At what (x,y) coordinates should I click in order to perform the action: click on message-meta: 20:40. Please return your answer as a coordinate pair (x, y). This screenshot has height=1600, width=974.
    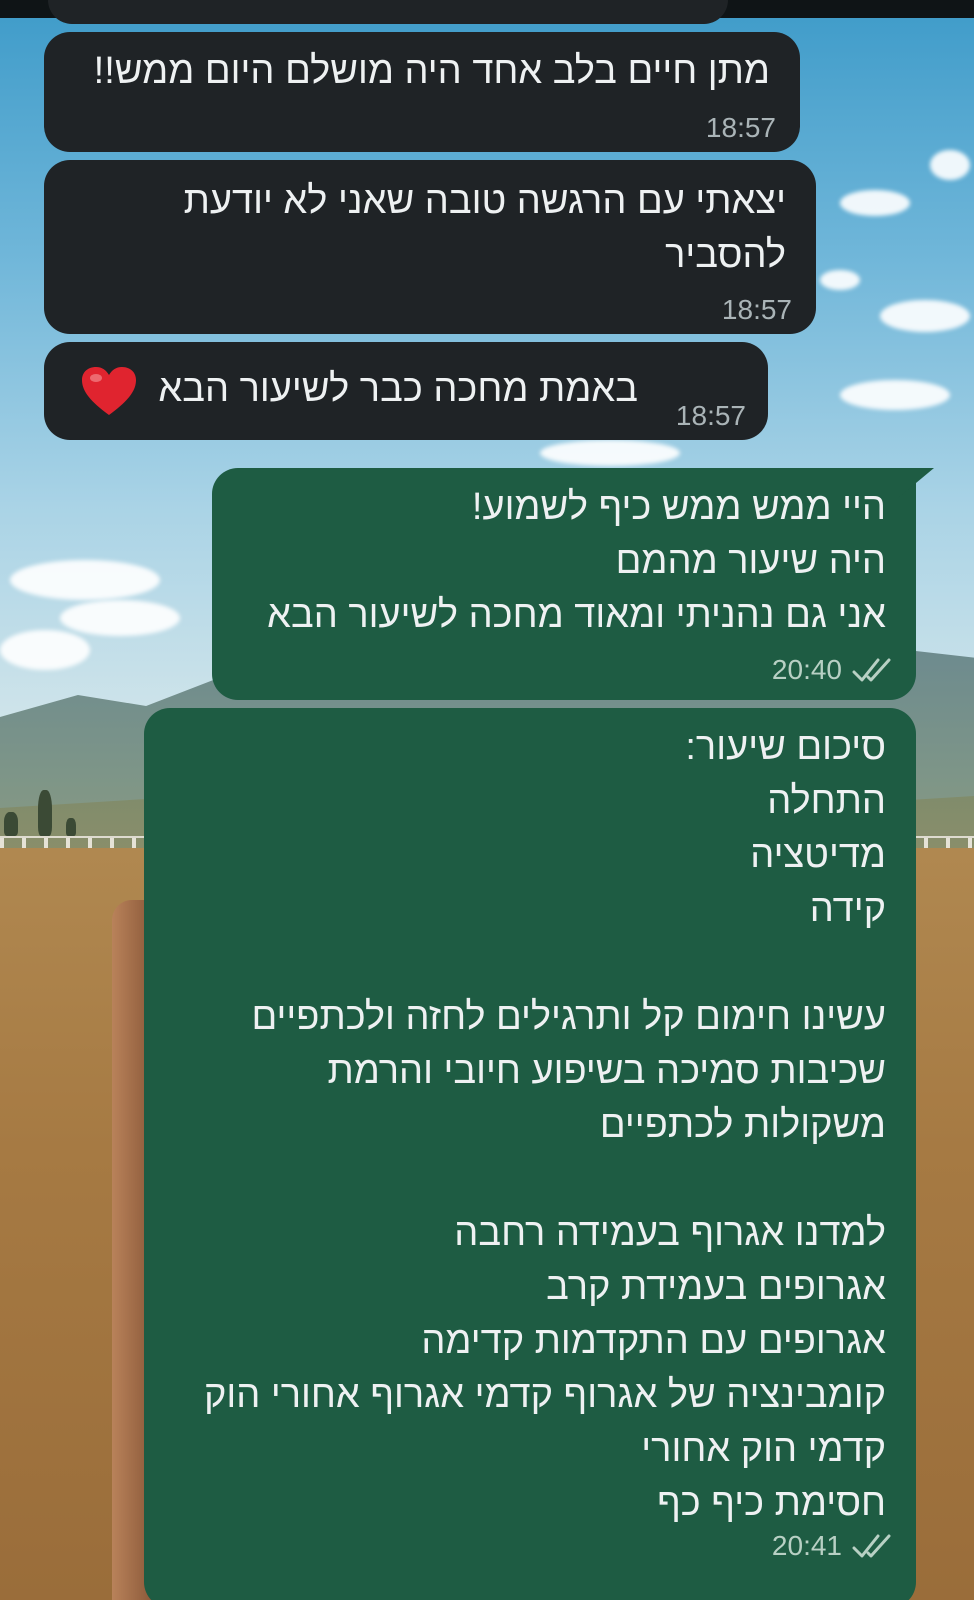
    Looking at the image, I should click on (833, 670).